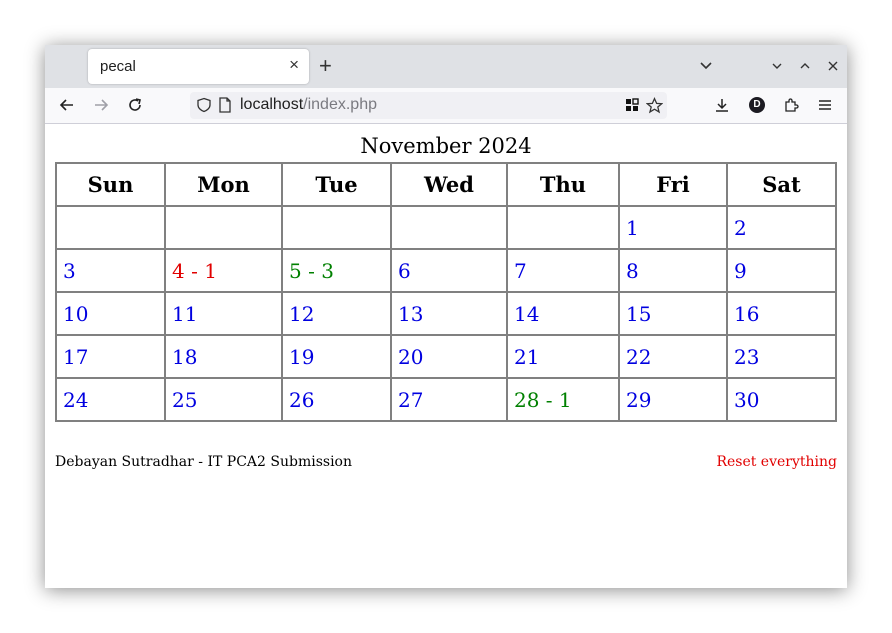 The image size is (892, 633). I want to click on shield-icon, so click(204, 105).